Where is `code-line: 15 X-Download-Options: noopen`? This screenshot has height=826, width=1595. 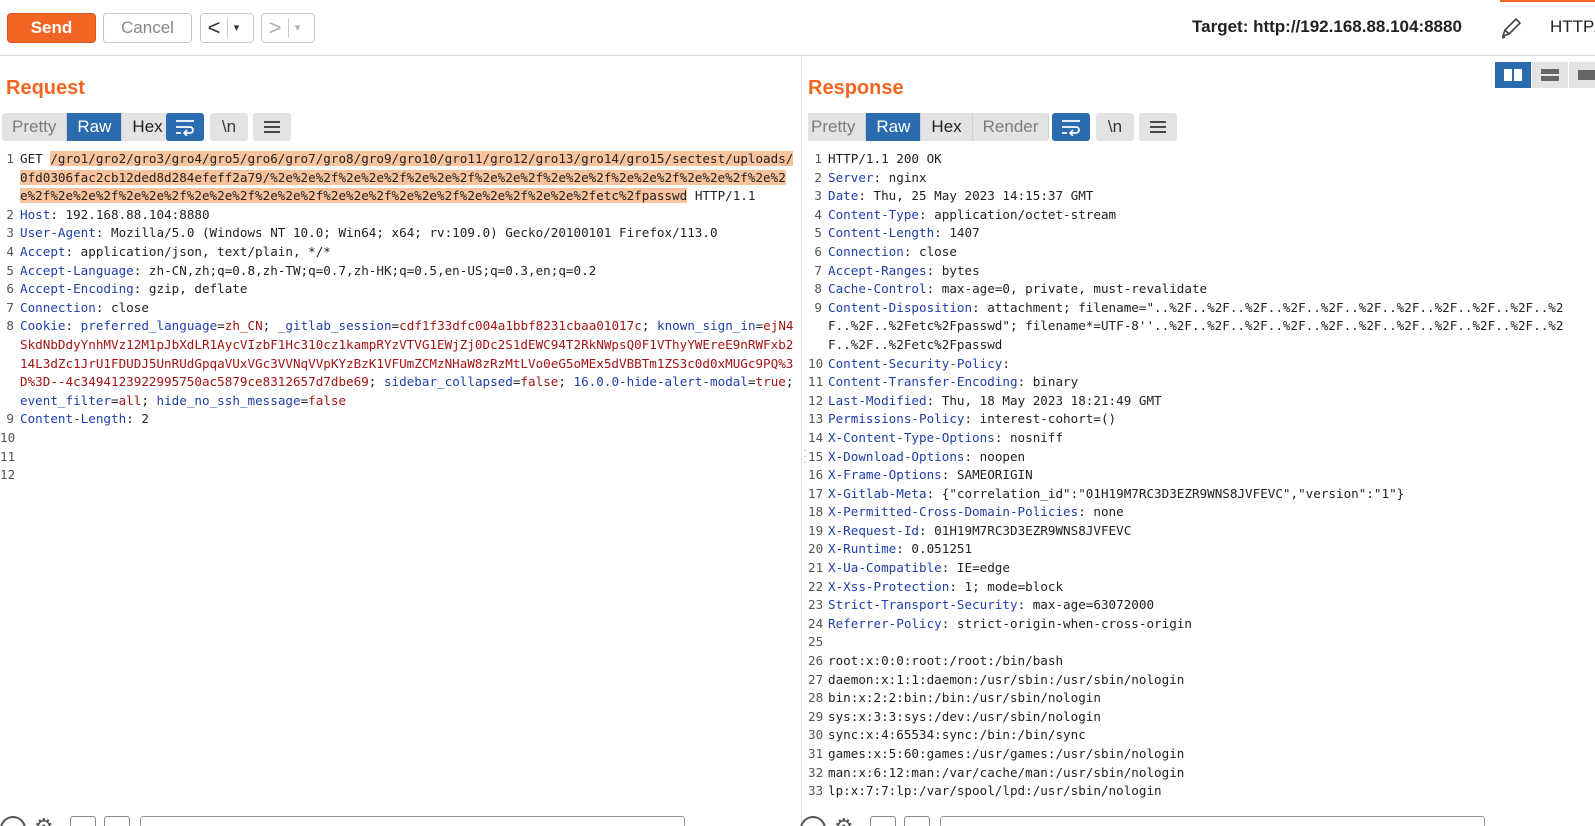
code-line: 15 X-Download-Options: noopen is located at coordinates (1201, 457).